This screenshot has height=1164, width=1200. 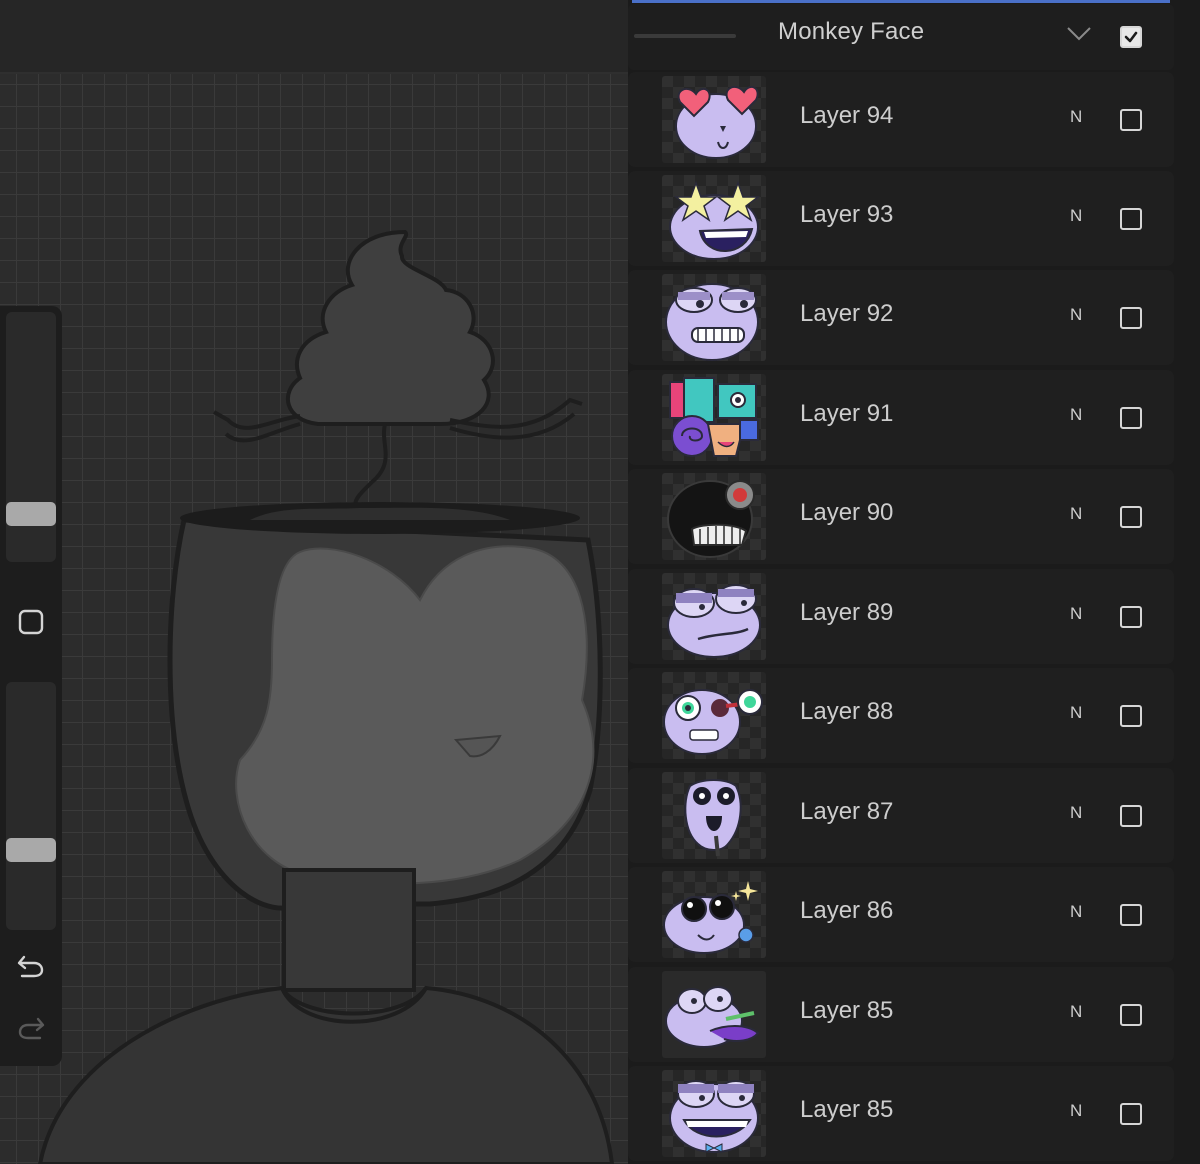 What do you see at coordinates (901, 417) in the screenshot?
I see `layer-row: Layer 91 N` at bounding box center [901, 417].